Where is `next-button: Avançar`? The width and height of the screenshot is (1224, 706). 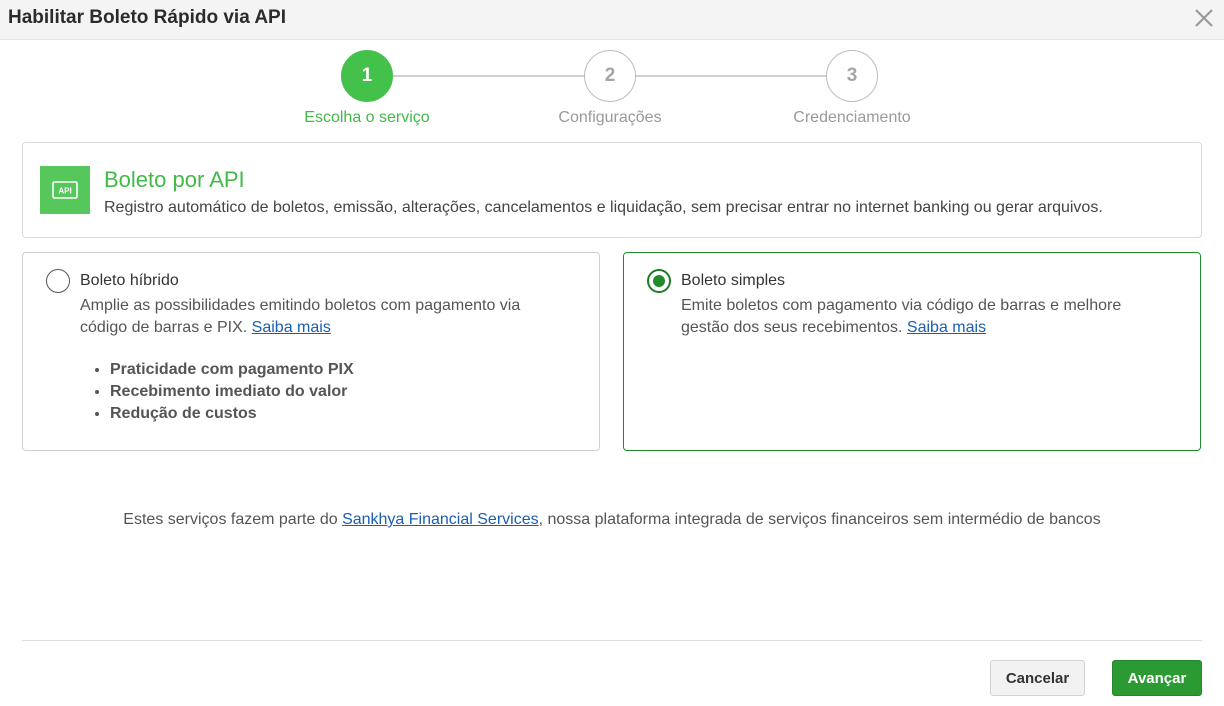
next-button: Avançar is located at coordinates (1157, 678).